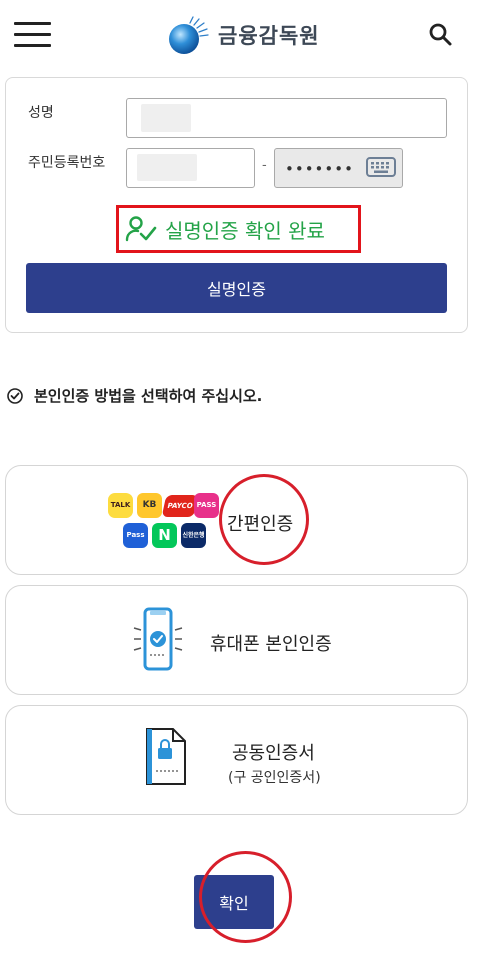  Describe the element at coordinates (381, 167) in the screenshot. I see `keyboard-icon` at that location.